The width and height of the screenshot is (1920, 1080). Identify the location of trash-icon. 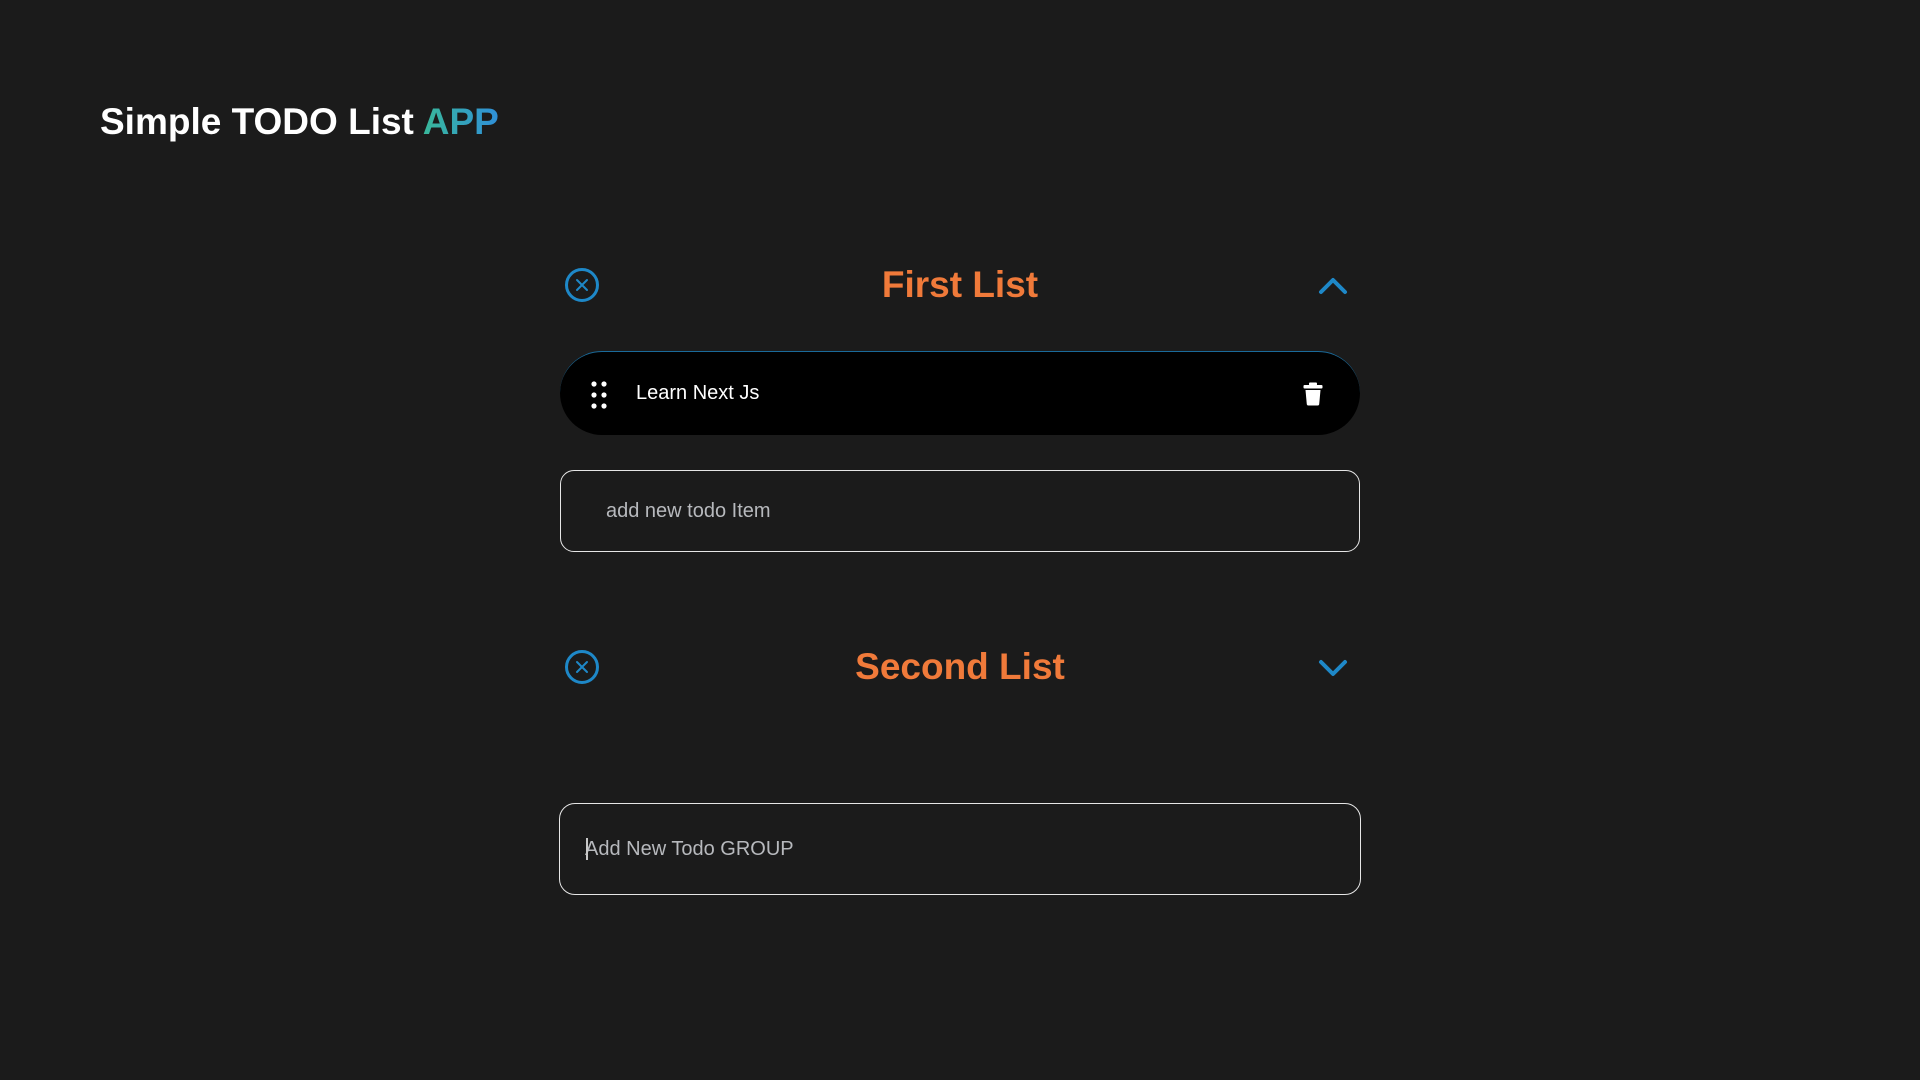
(1313, 394).